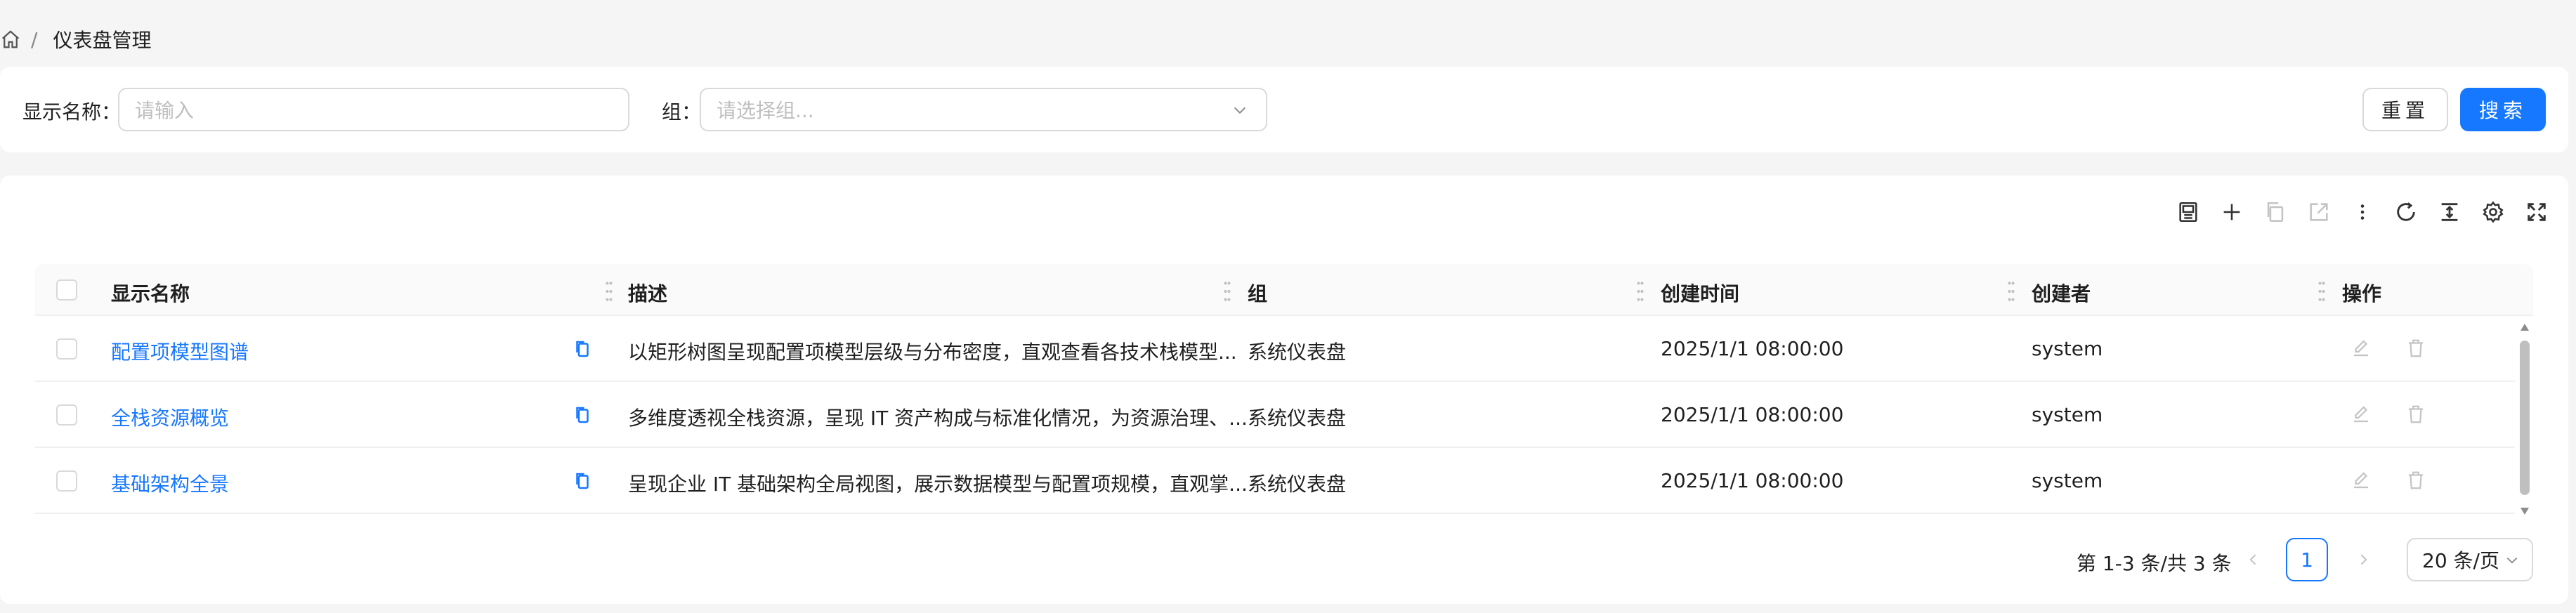 Image resolution: width=2576 pixels, height=613 pixels. What do you see at coordinates (2307, 559) in the screenshot?
I see `page-1-button: 1` at bounding box center [2307, 559].